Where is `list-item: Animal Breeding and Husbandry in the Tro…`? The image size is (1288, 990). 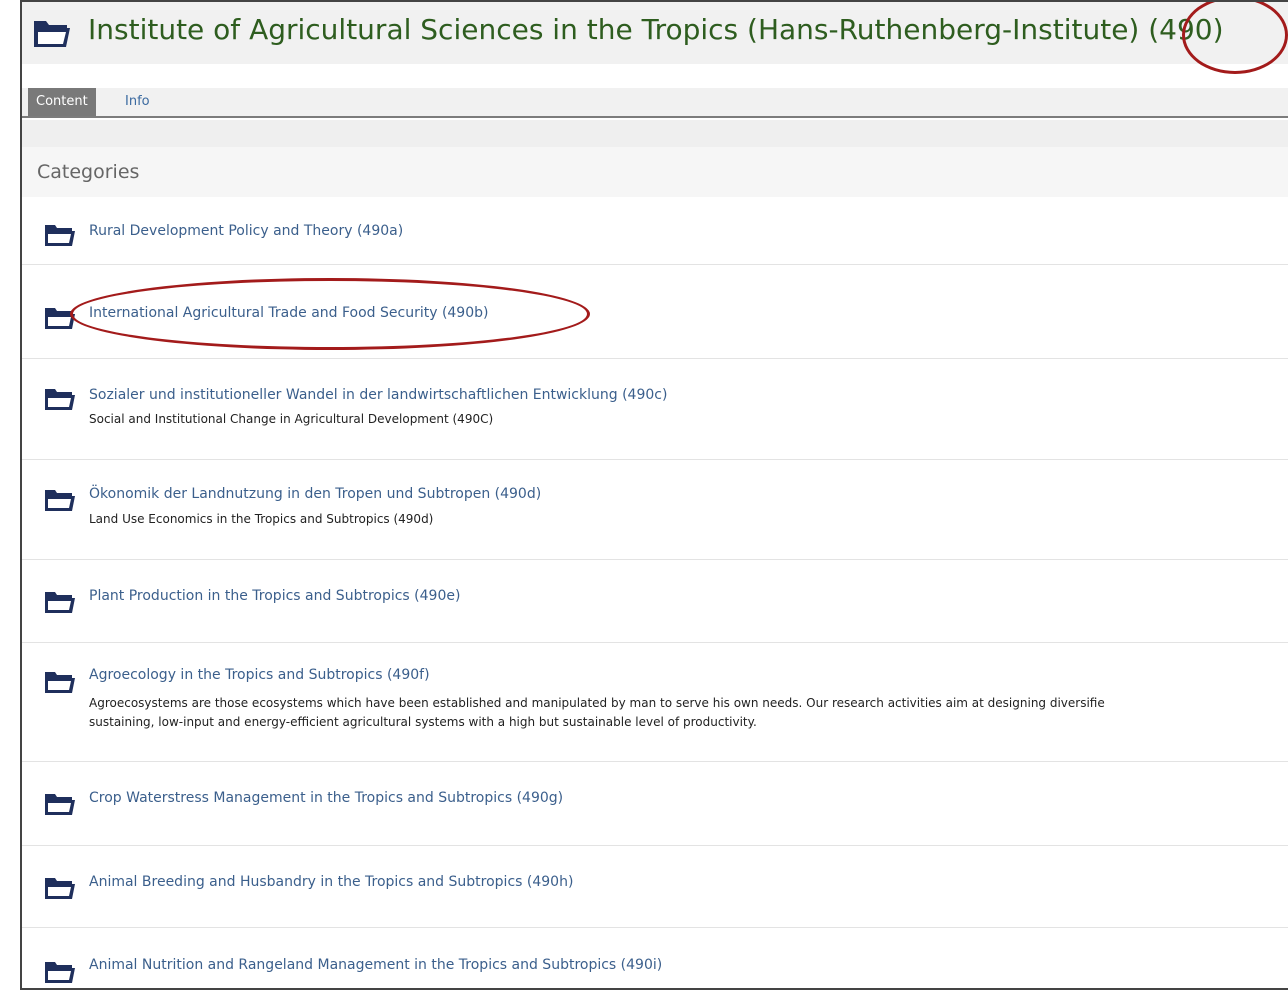 list-item: Animal Breeding and Husbandry in the Tro… is located at coordinates (655, 887).